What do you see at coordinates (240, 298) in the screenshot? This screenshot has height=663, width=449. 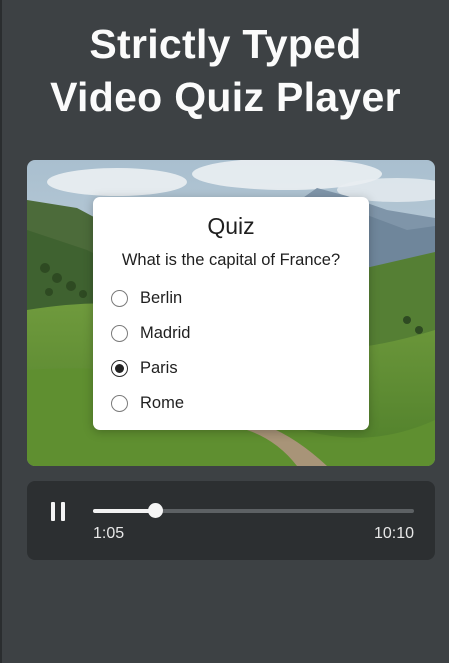 I see `option-berlin: Berlin` at bounding box center [240, 298].